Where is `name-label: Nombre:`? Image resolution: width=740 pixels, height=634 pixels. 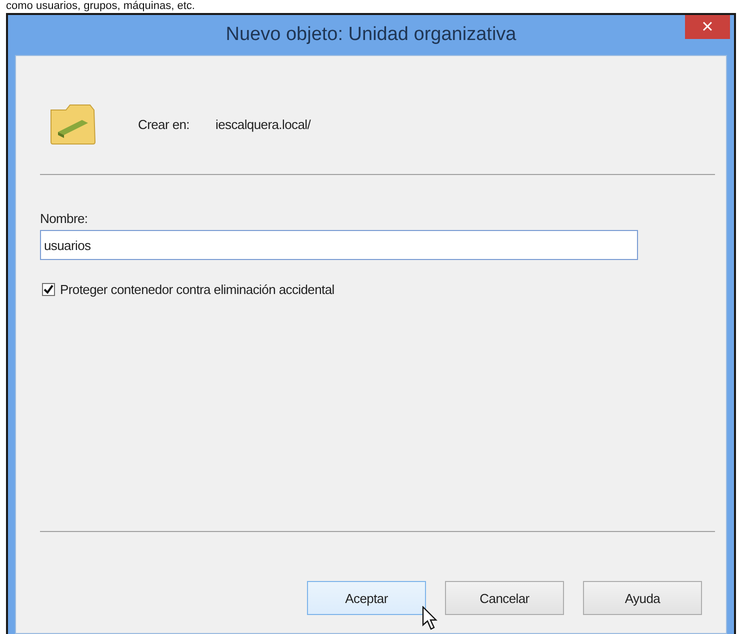 name-label: Nombre: is located at coordinates (64, 218).